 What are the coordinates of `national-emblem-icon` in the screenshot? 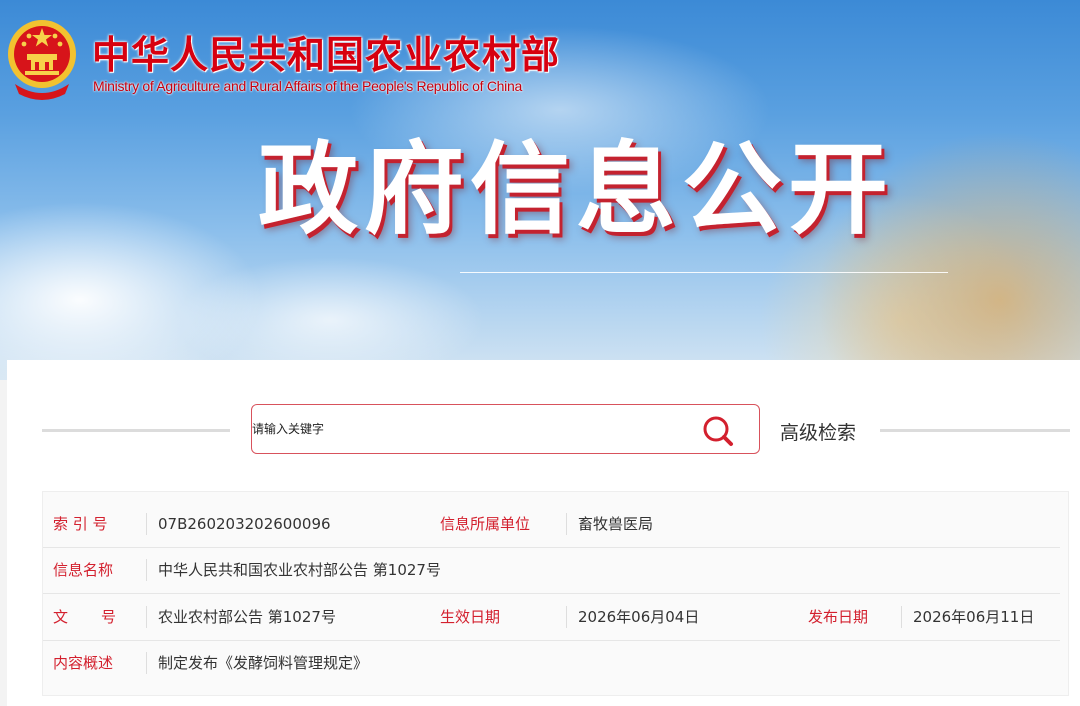 It's located at (42, 60).